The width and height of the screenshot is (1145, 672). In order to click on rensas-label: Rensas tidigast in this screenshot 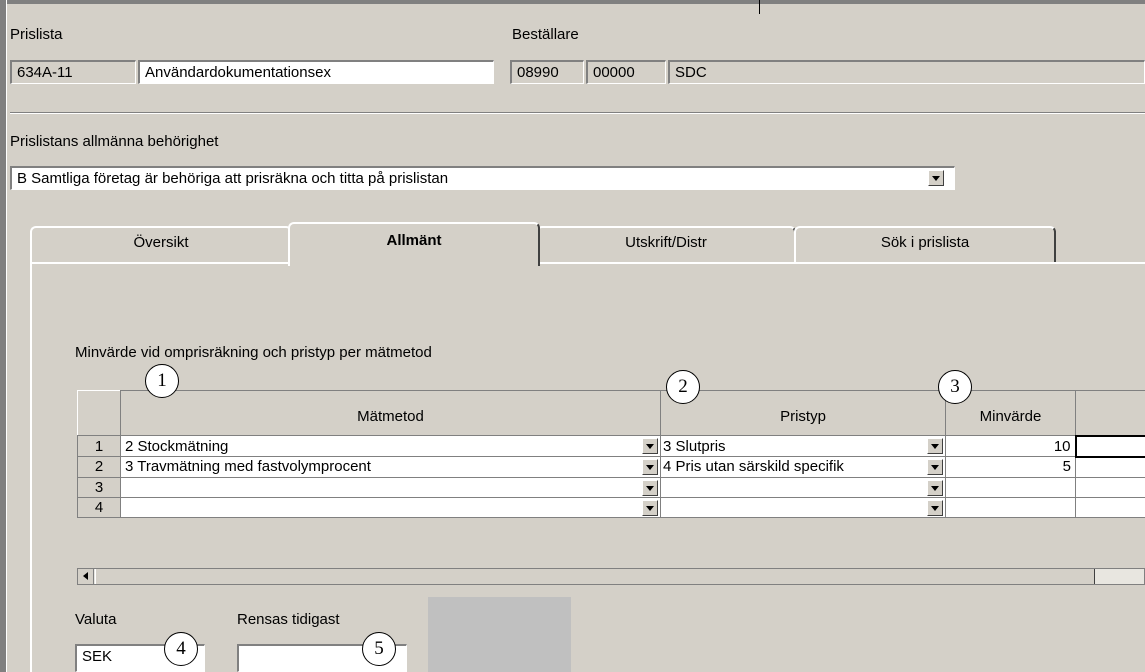, I will do `click(288, 619)`.